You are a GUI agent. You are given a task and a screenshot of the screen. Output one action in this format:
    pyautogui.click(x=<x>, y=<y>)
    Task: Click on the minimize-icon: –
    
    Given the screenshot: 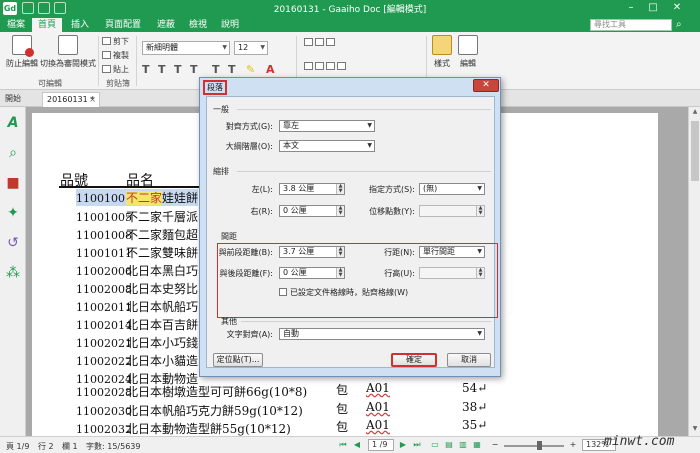 What is the action you would take?
    pyautogui.click(x=631, y=8)
    